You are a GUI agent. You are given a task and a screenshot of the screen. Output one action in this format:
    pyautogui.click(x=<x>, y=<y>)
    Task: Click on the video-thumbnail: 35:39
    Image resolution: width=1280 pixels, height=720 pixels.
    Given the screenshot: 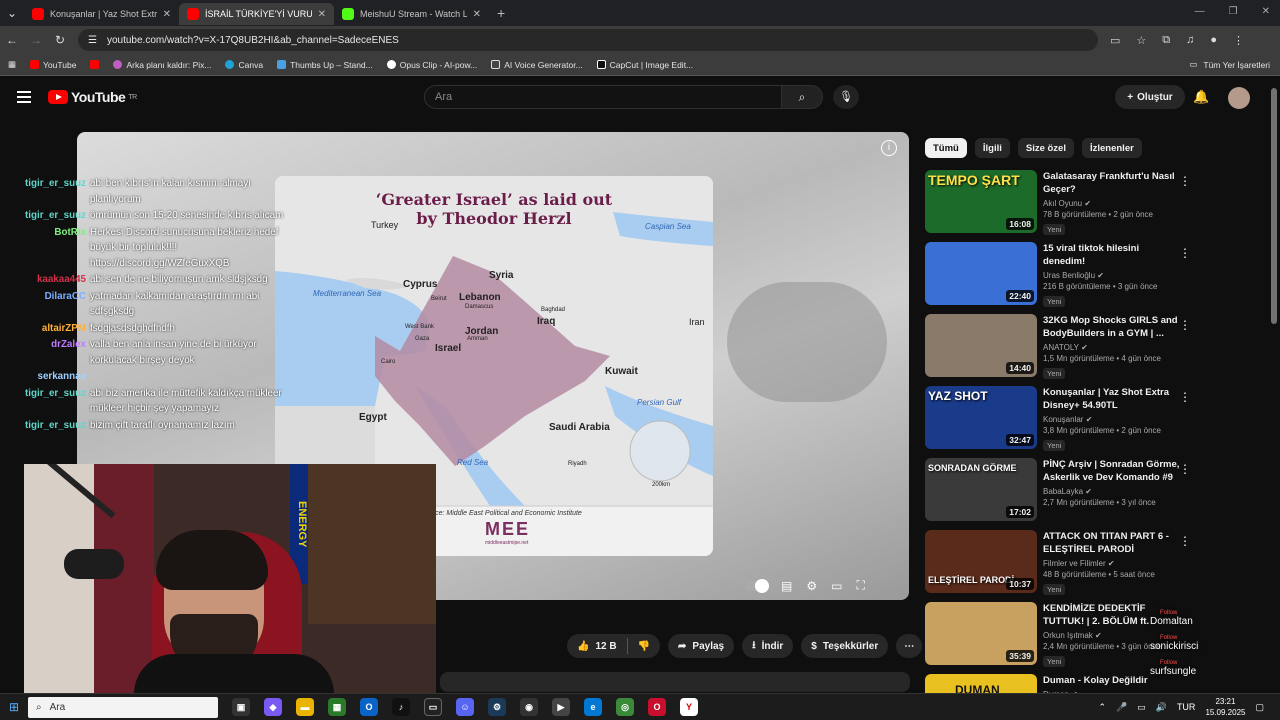 What is the action you would take?
    pyautogui.click(x=981, y=633)
    